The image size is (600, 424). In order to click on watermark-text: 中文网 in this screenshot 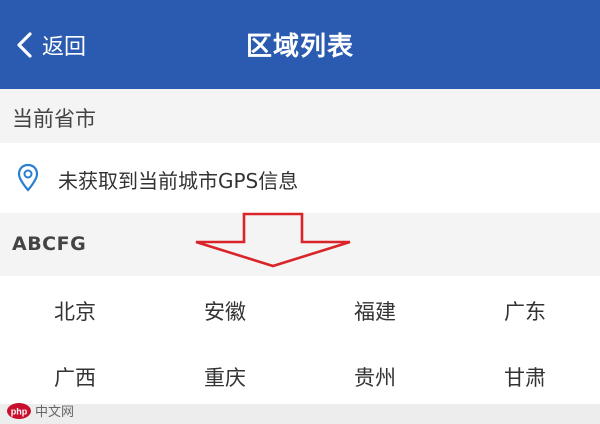, I will do `click(55, 412)`.